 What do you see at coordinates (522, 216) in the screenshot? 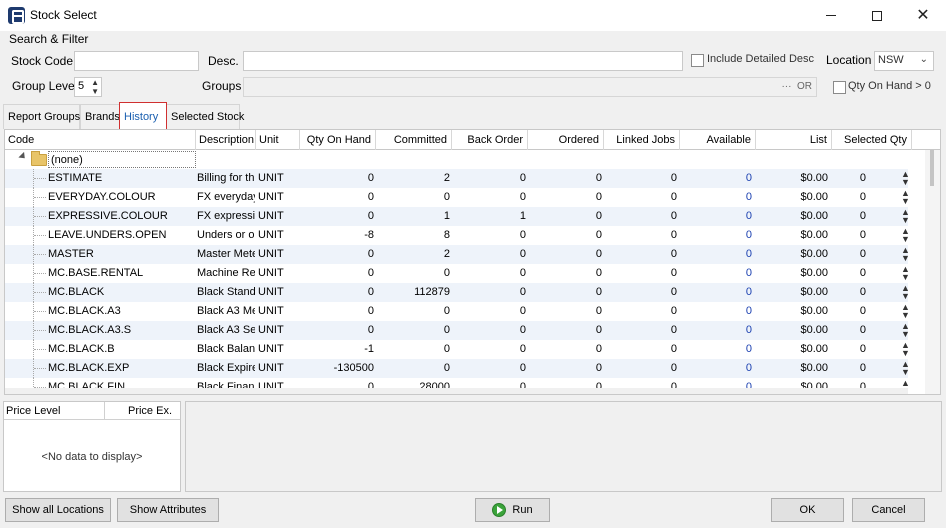
I see `cell-back-order: 1` at bounding box center [522, 216].